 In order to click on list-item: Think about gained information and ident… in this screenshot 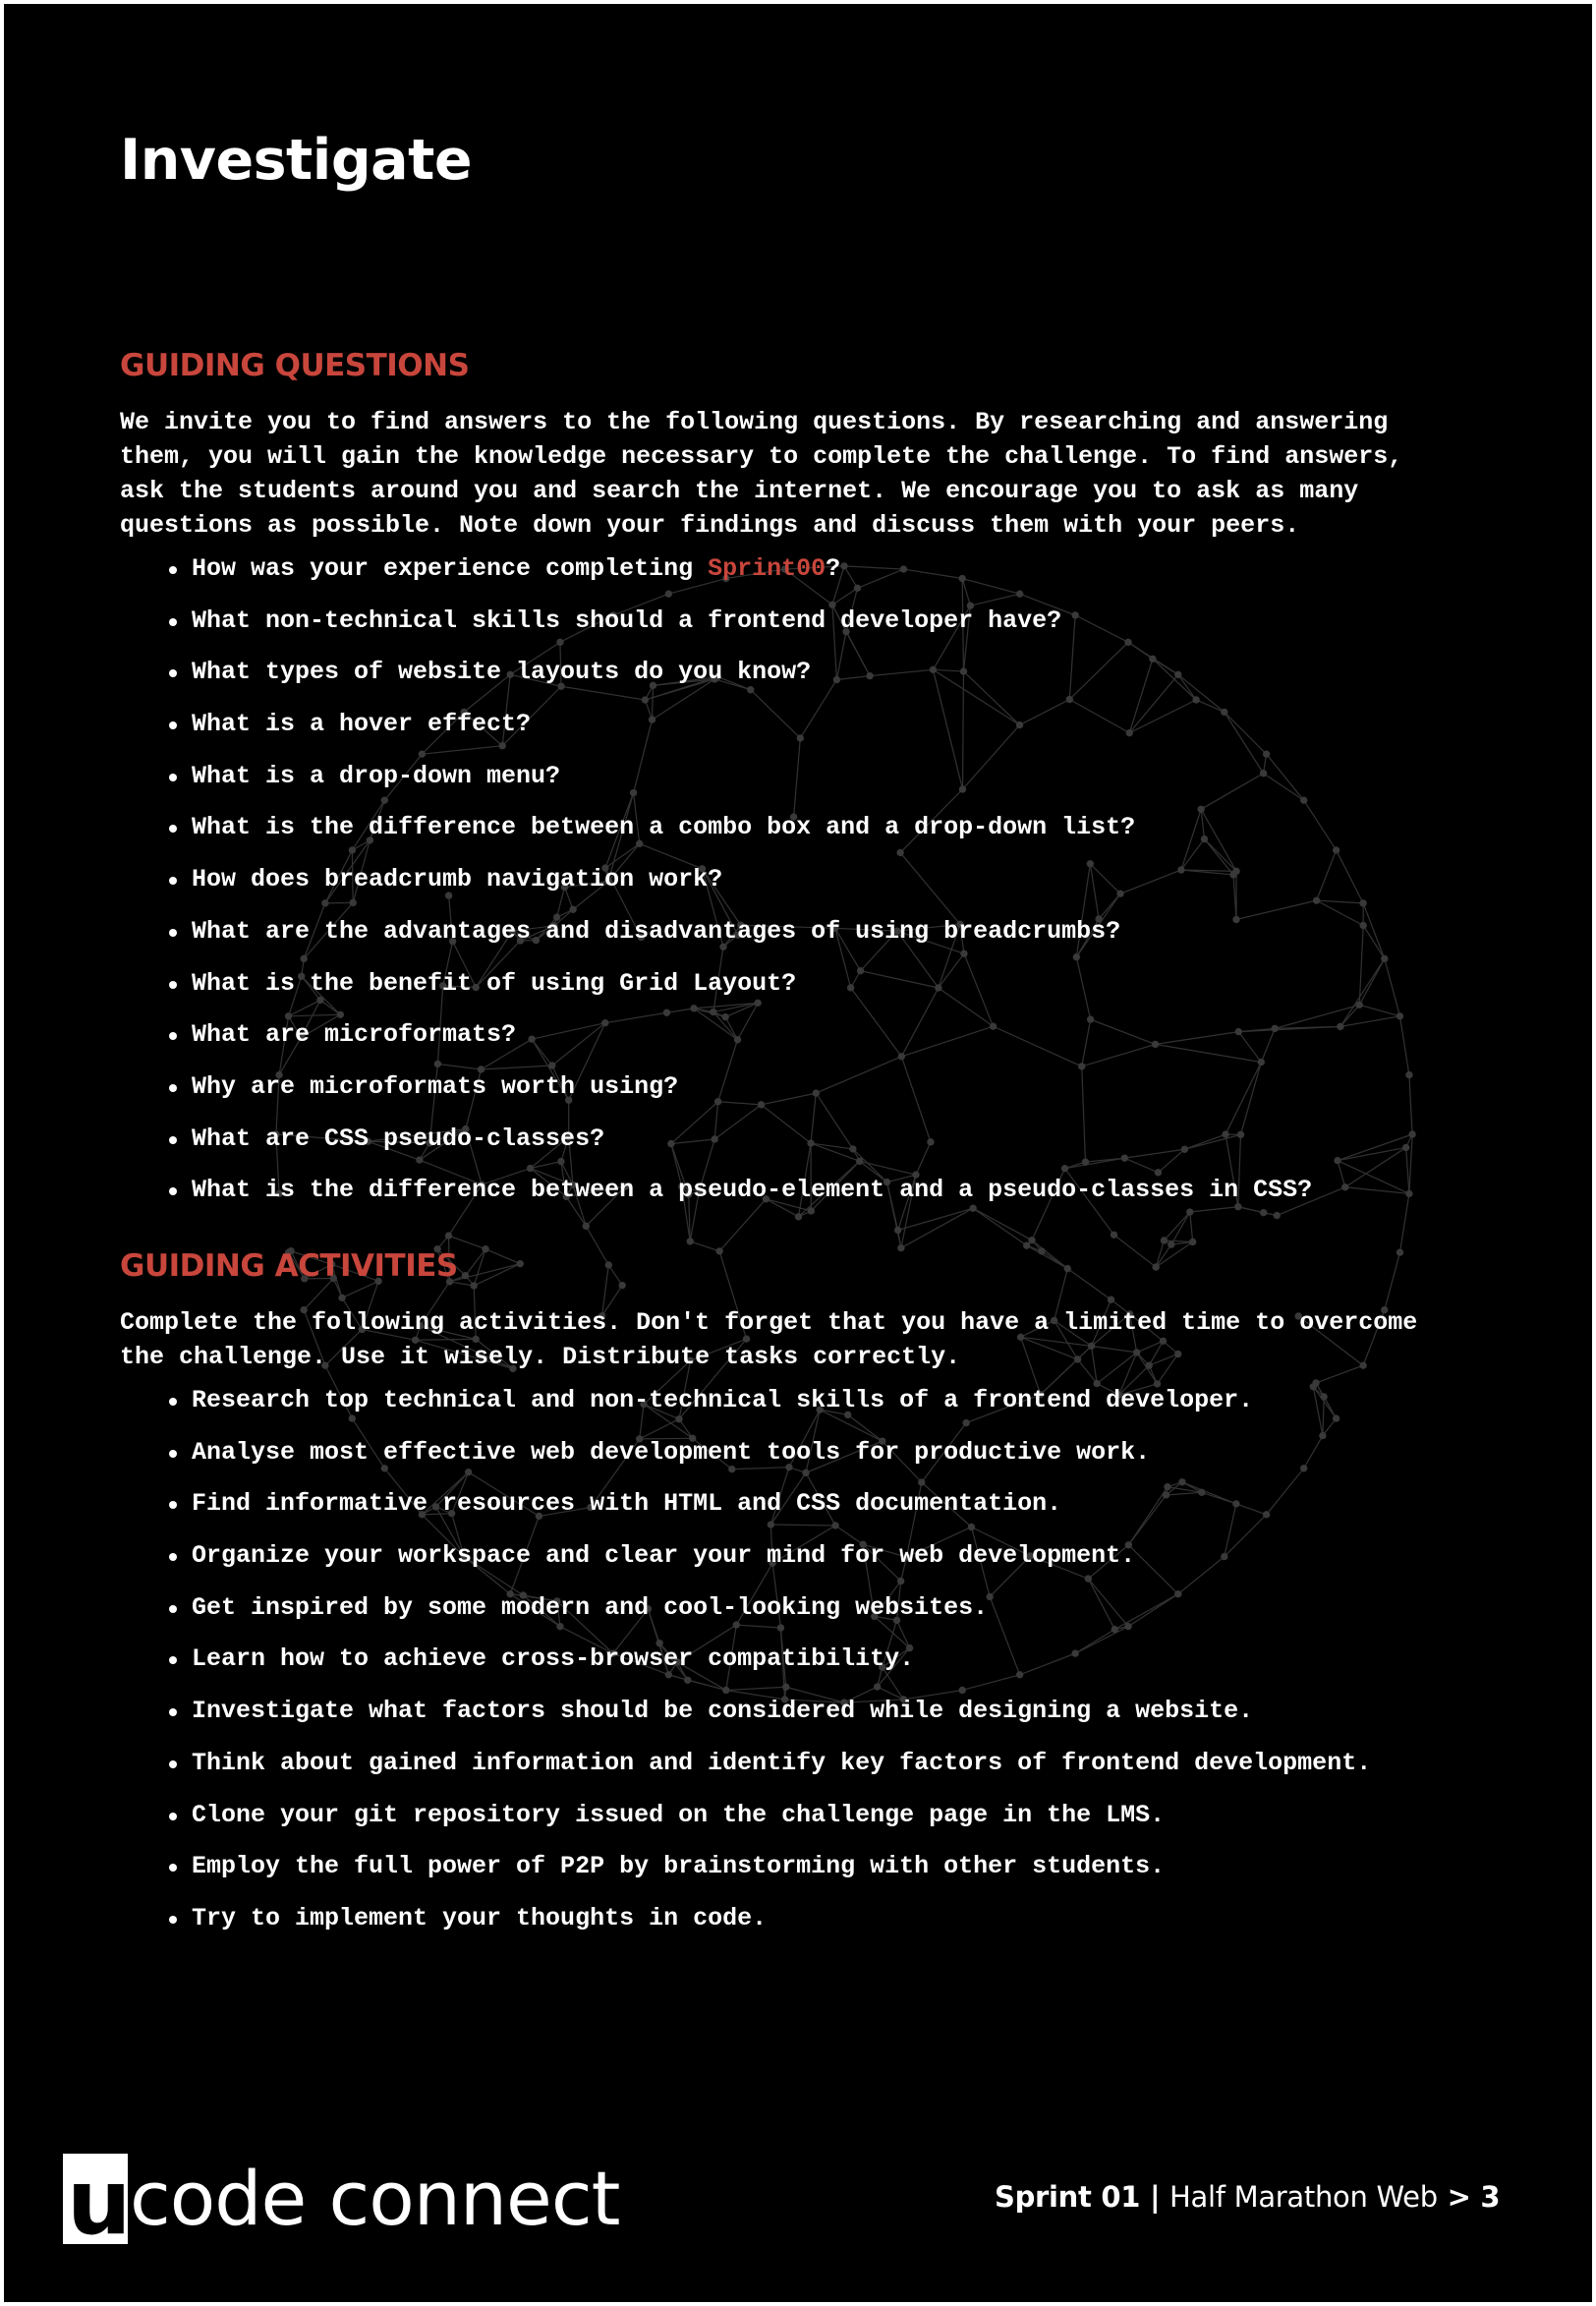, I will do `click(770, 1772)`.